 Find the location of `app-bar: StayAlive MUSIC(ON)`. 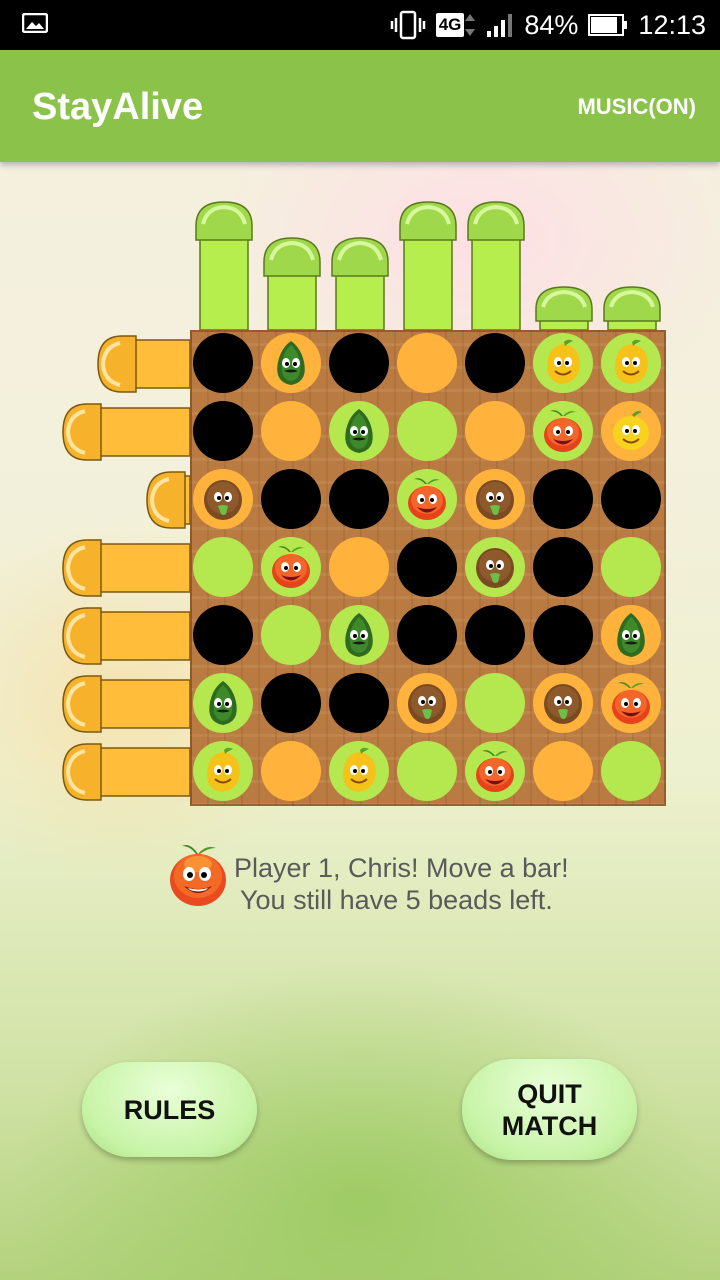

app-bar: StayAlive MUSIC(ON) is located at coordinates (360, 106).